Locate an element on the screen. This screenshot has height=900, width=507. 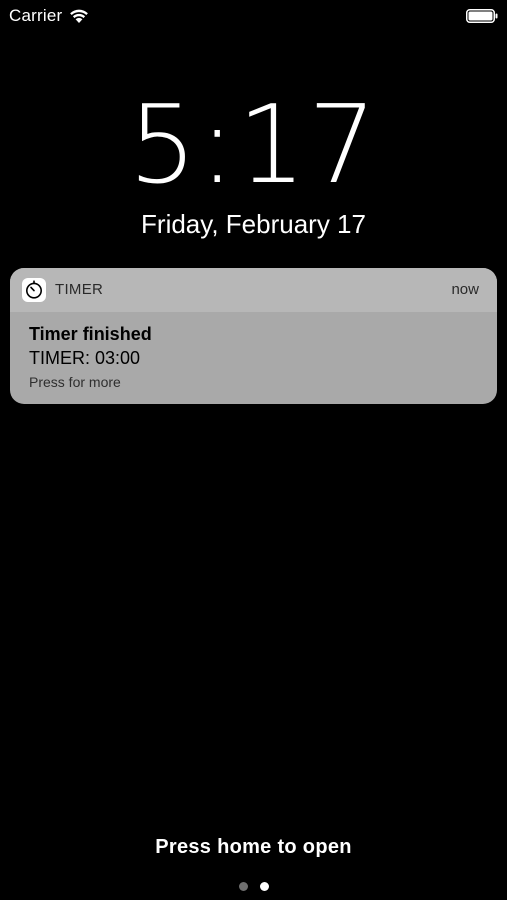
page-indicator is located at coordinates (253, 887).